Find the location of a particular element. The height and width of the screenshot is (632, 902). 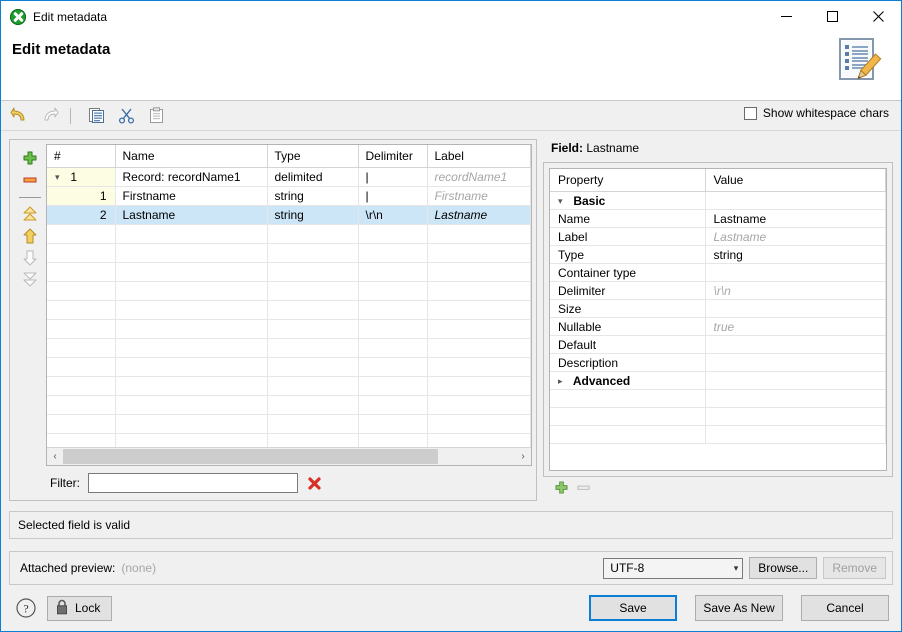

filter-row: Filter: is located at coordinates (273, 483).